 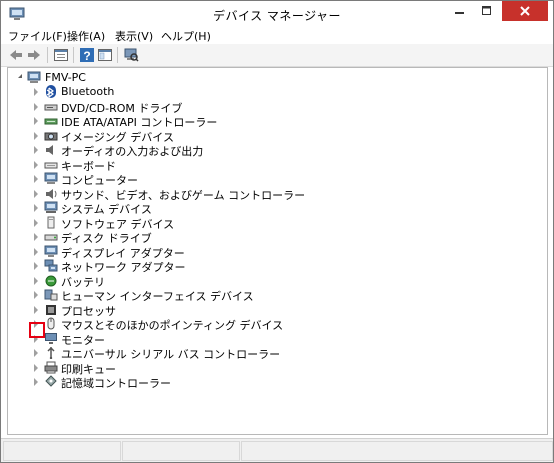 I want to click on device-category-label: システム デバイス, so click(x=106, y=209).